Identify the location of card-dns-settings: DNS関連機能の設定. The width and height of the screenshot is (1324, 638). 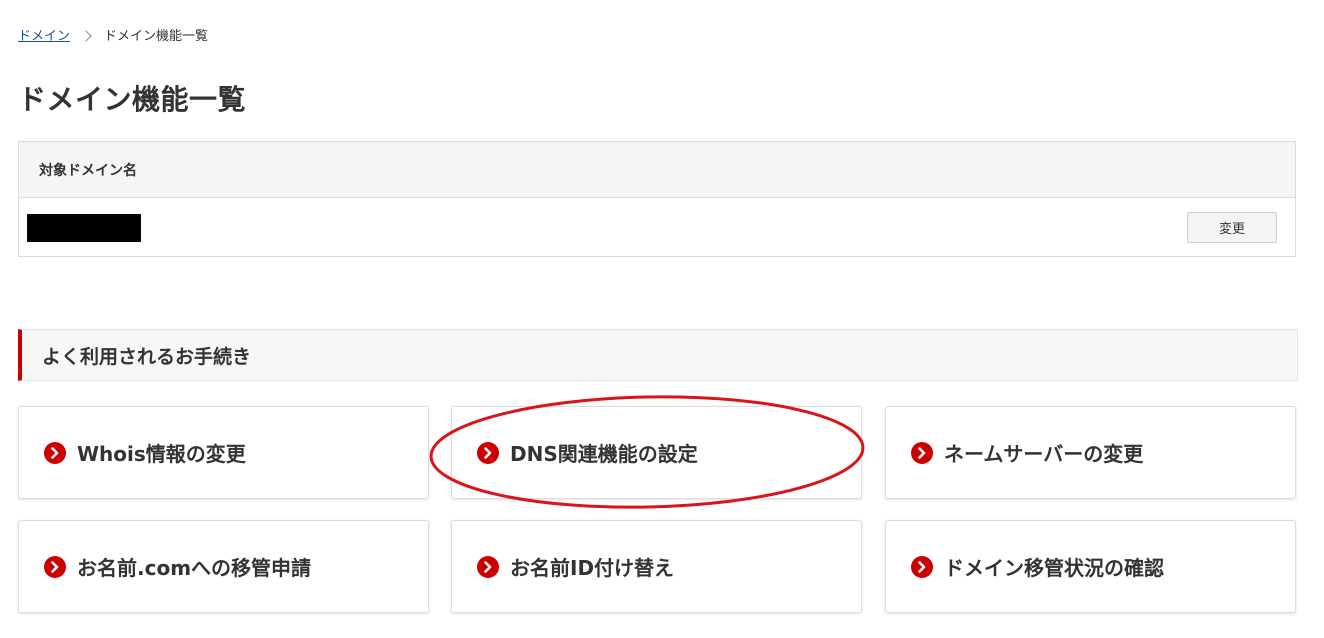
(656, 452).